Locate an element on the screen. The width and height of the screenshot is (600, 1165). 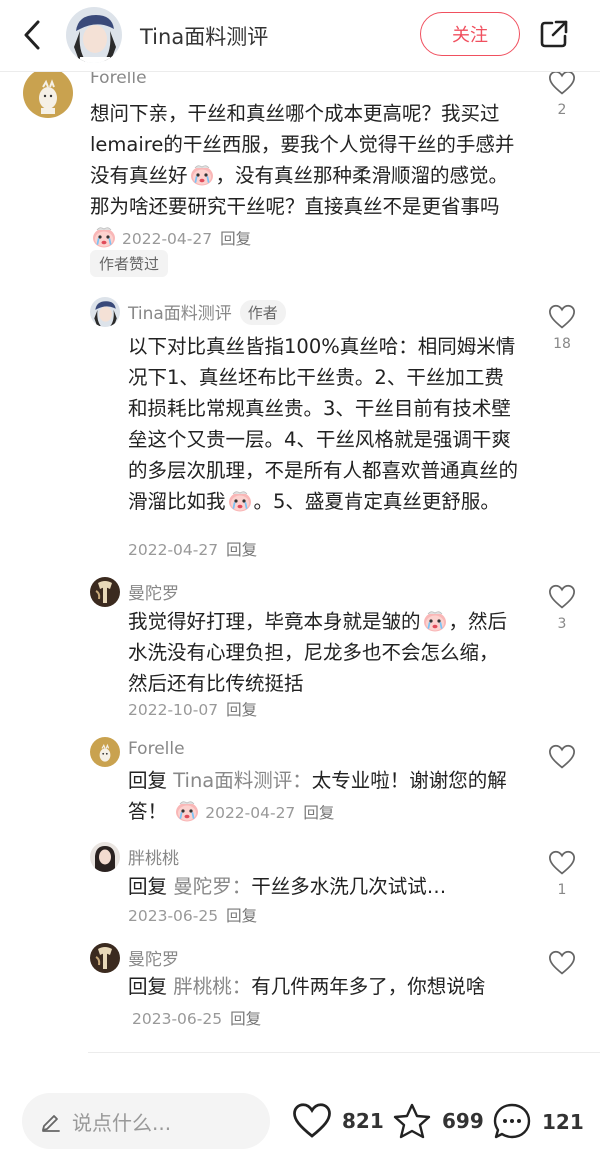
chevron-left-icon is located at coordinates (32, 35).